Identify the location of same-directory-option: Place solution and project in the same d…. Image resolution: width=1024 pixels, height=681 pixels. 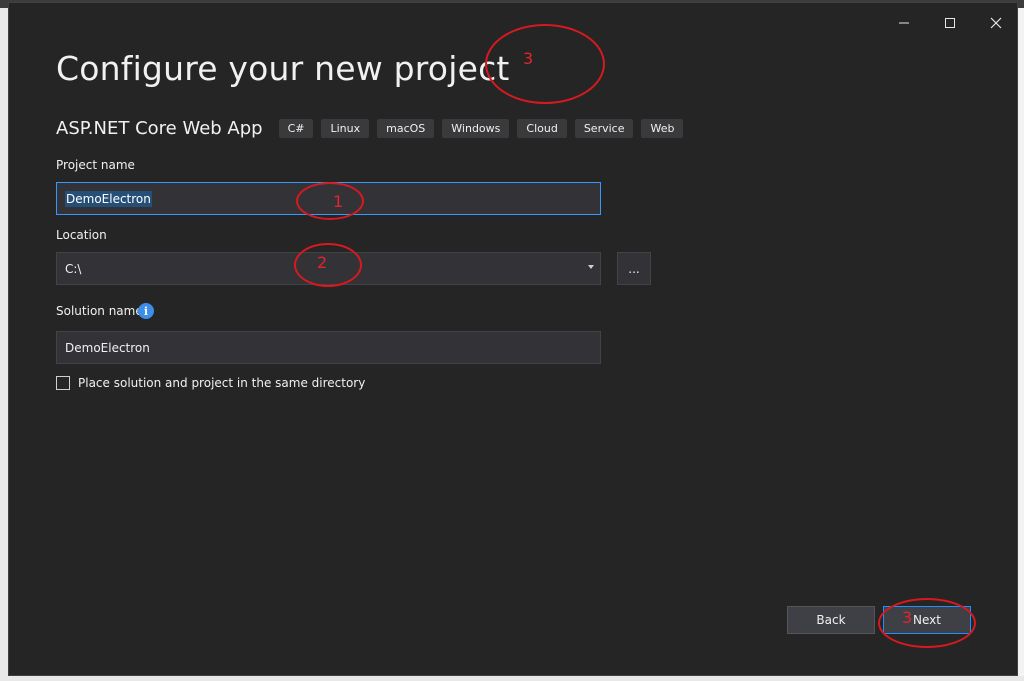
(210, 383).